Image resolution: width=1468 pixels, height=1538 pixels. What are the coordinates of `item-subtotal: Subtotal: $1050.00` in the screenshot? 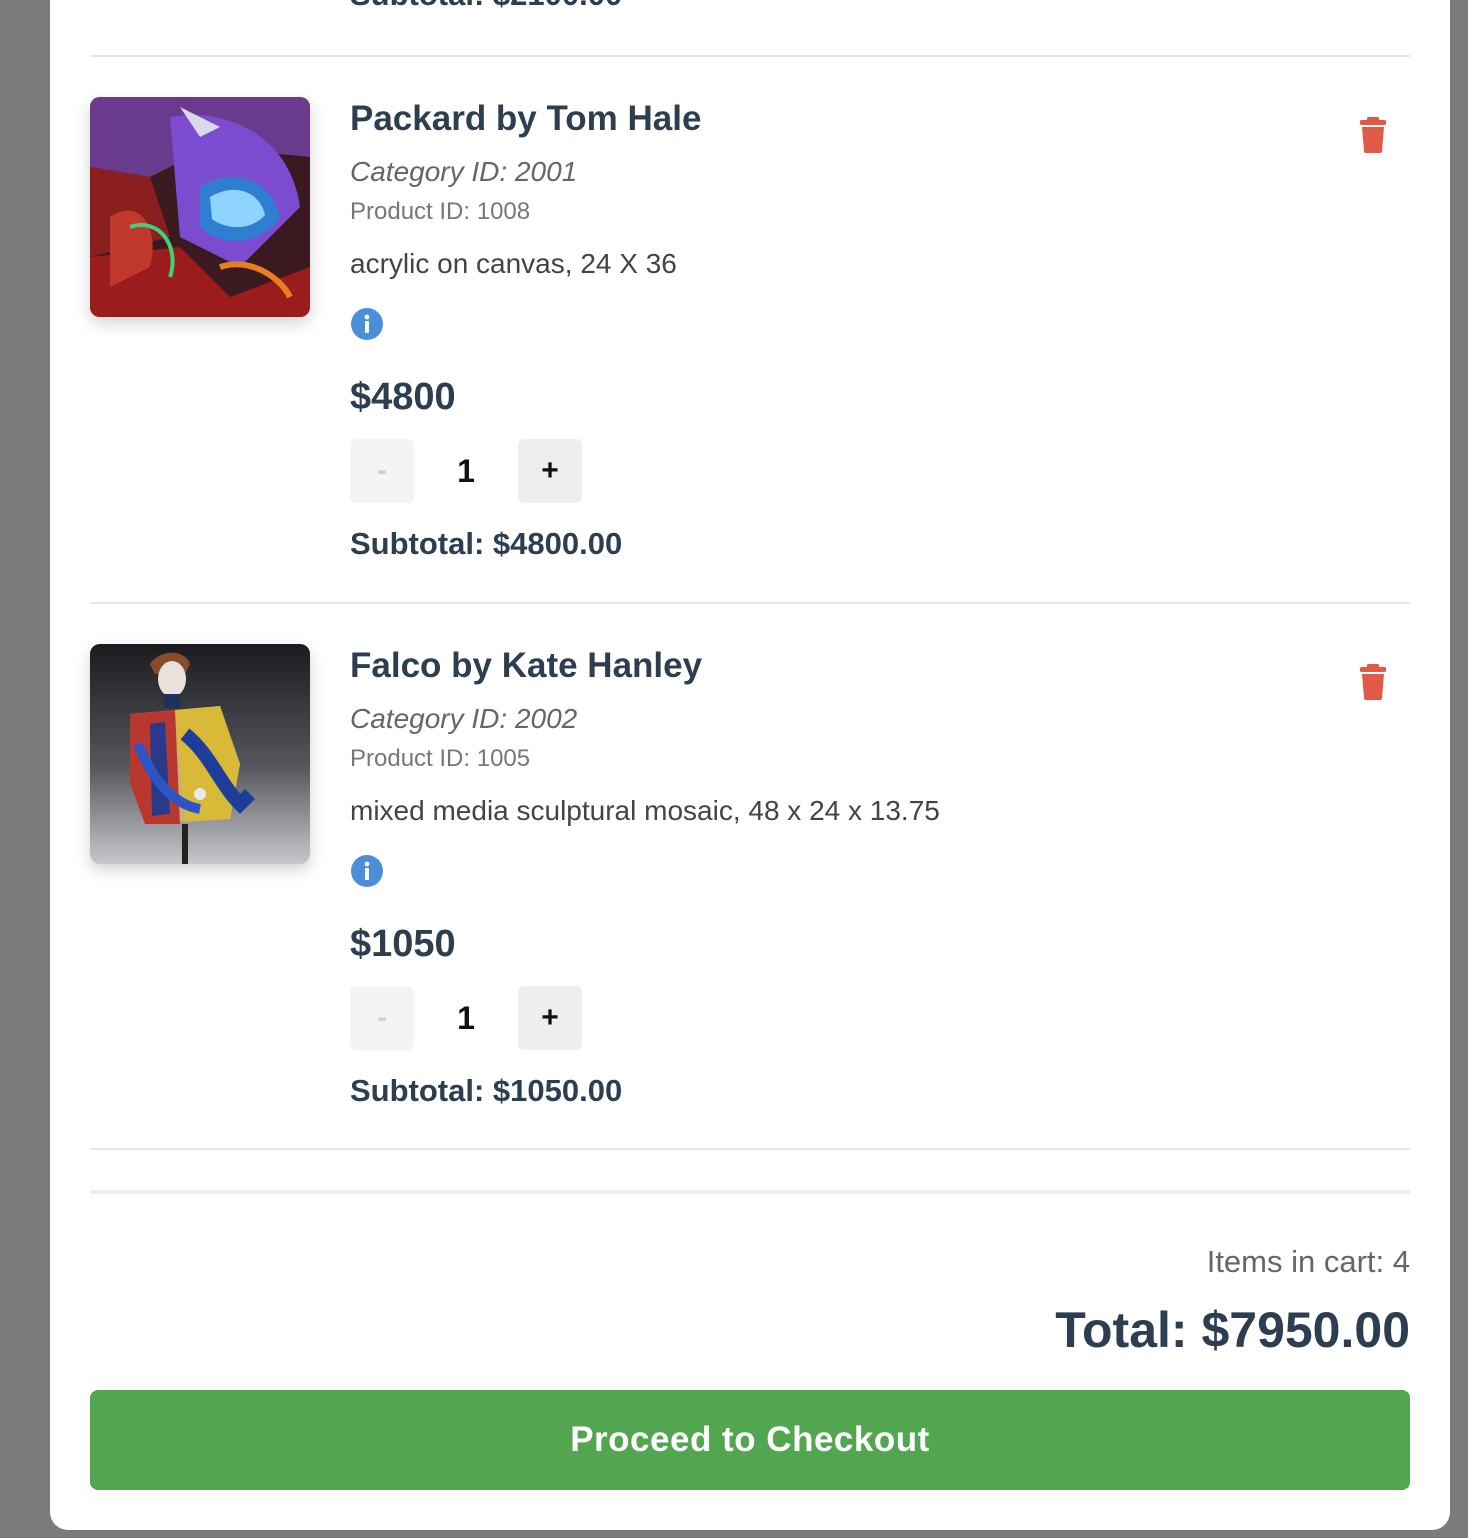 It's located at (486, 1090).